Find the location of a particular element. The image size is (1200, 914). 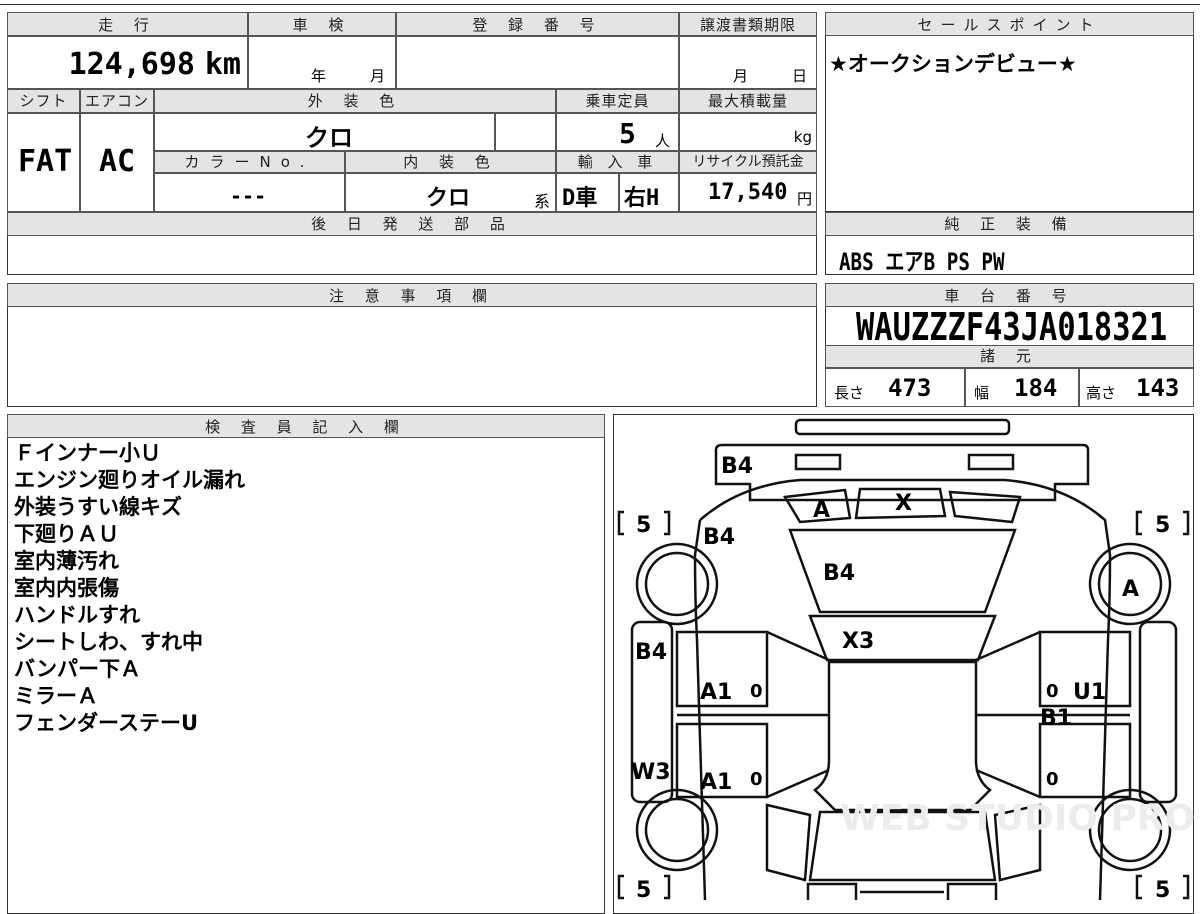

dimensions-header: 諸 元 is located at coordinates (1009, 356).